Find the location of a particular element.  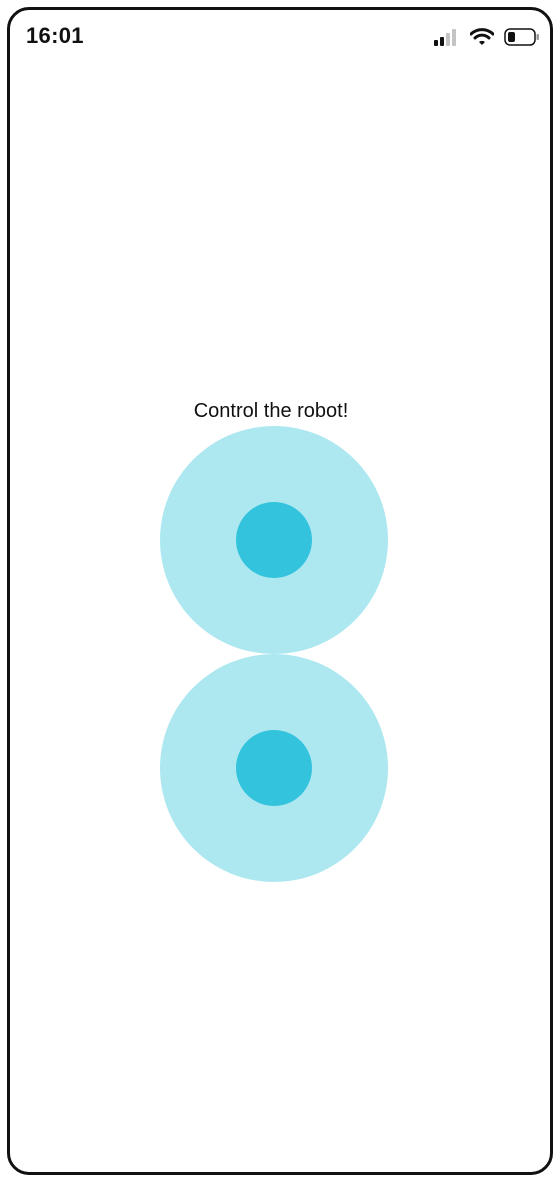

bottom-joystick is located at coordinates (274, 768).